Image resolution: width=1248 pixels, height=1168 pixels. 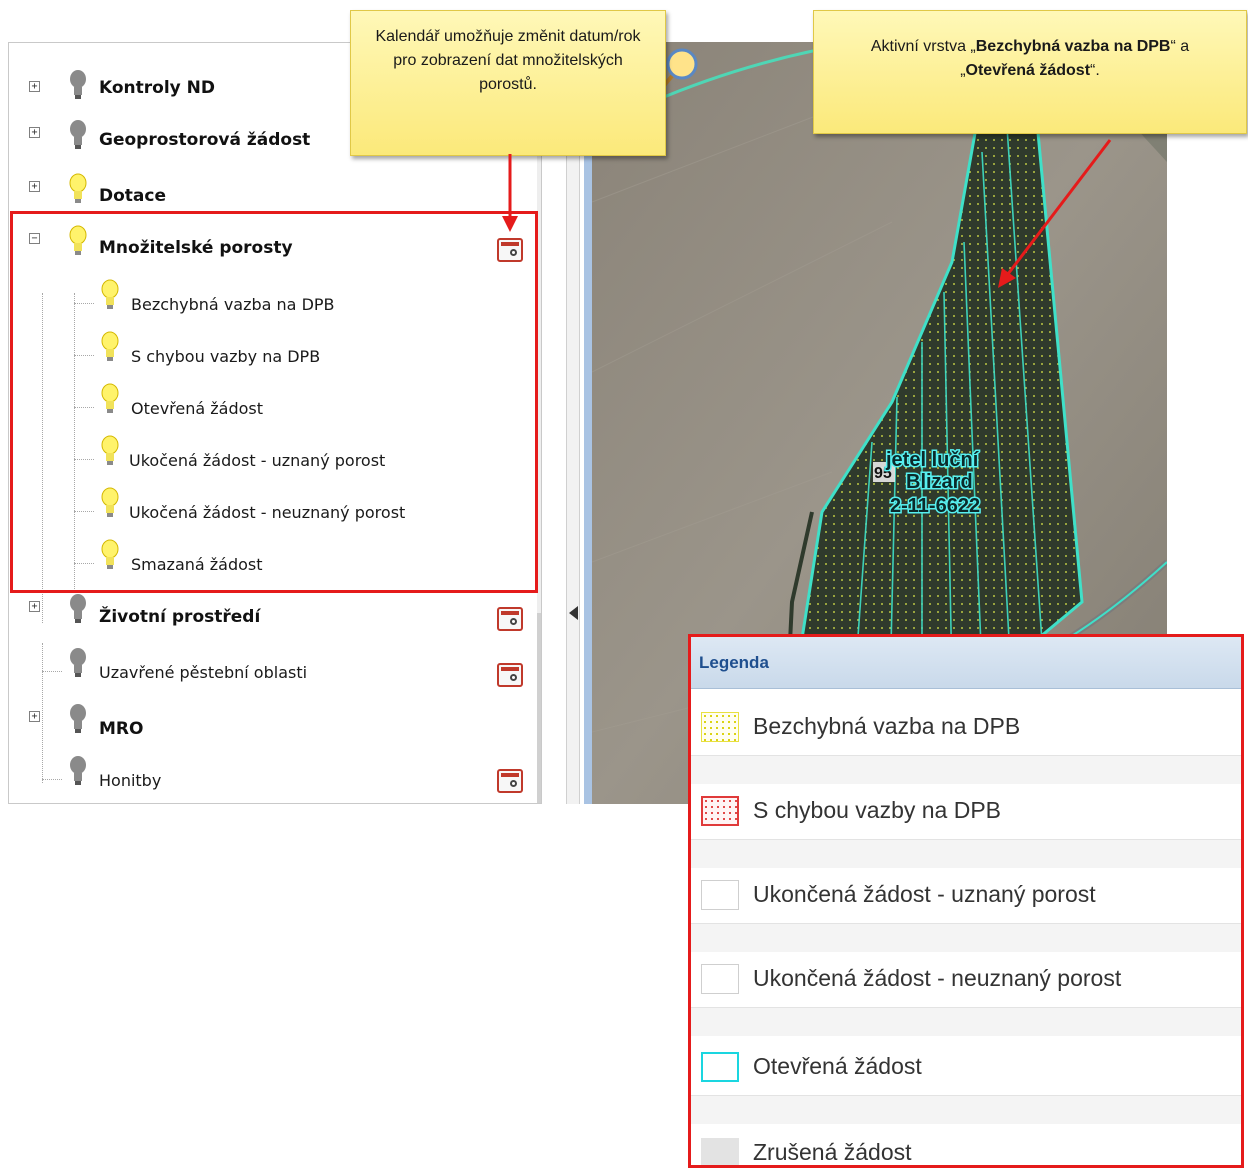 What do you see at coordinates (269, 779) in the screenshot?
I see `tree-leaf-honitby: Honitby` at bounding box center [269, 779].